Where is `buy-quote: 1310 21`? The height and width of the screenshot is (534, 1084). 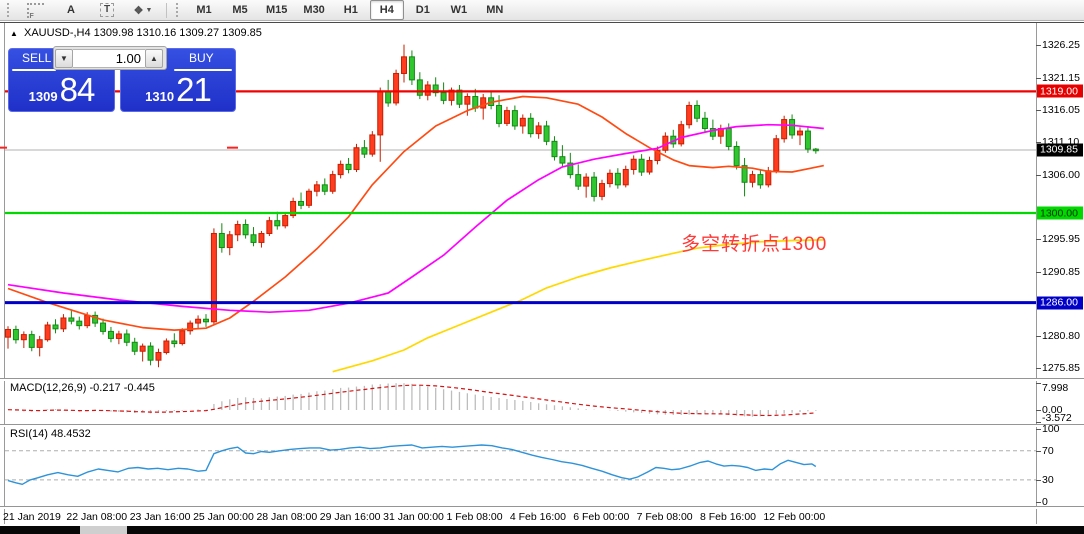 buy-quote: 1310 21 is located at coordinates (178, 90).